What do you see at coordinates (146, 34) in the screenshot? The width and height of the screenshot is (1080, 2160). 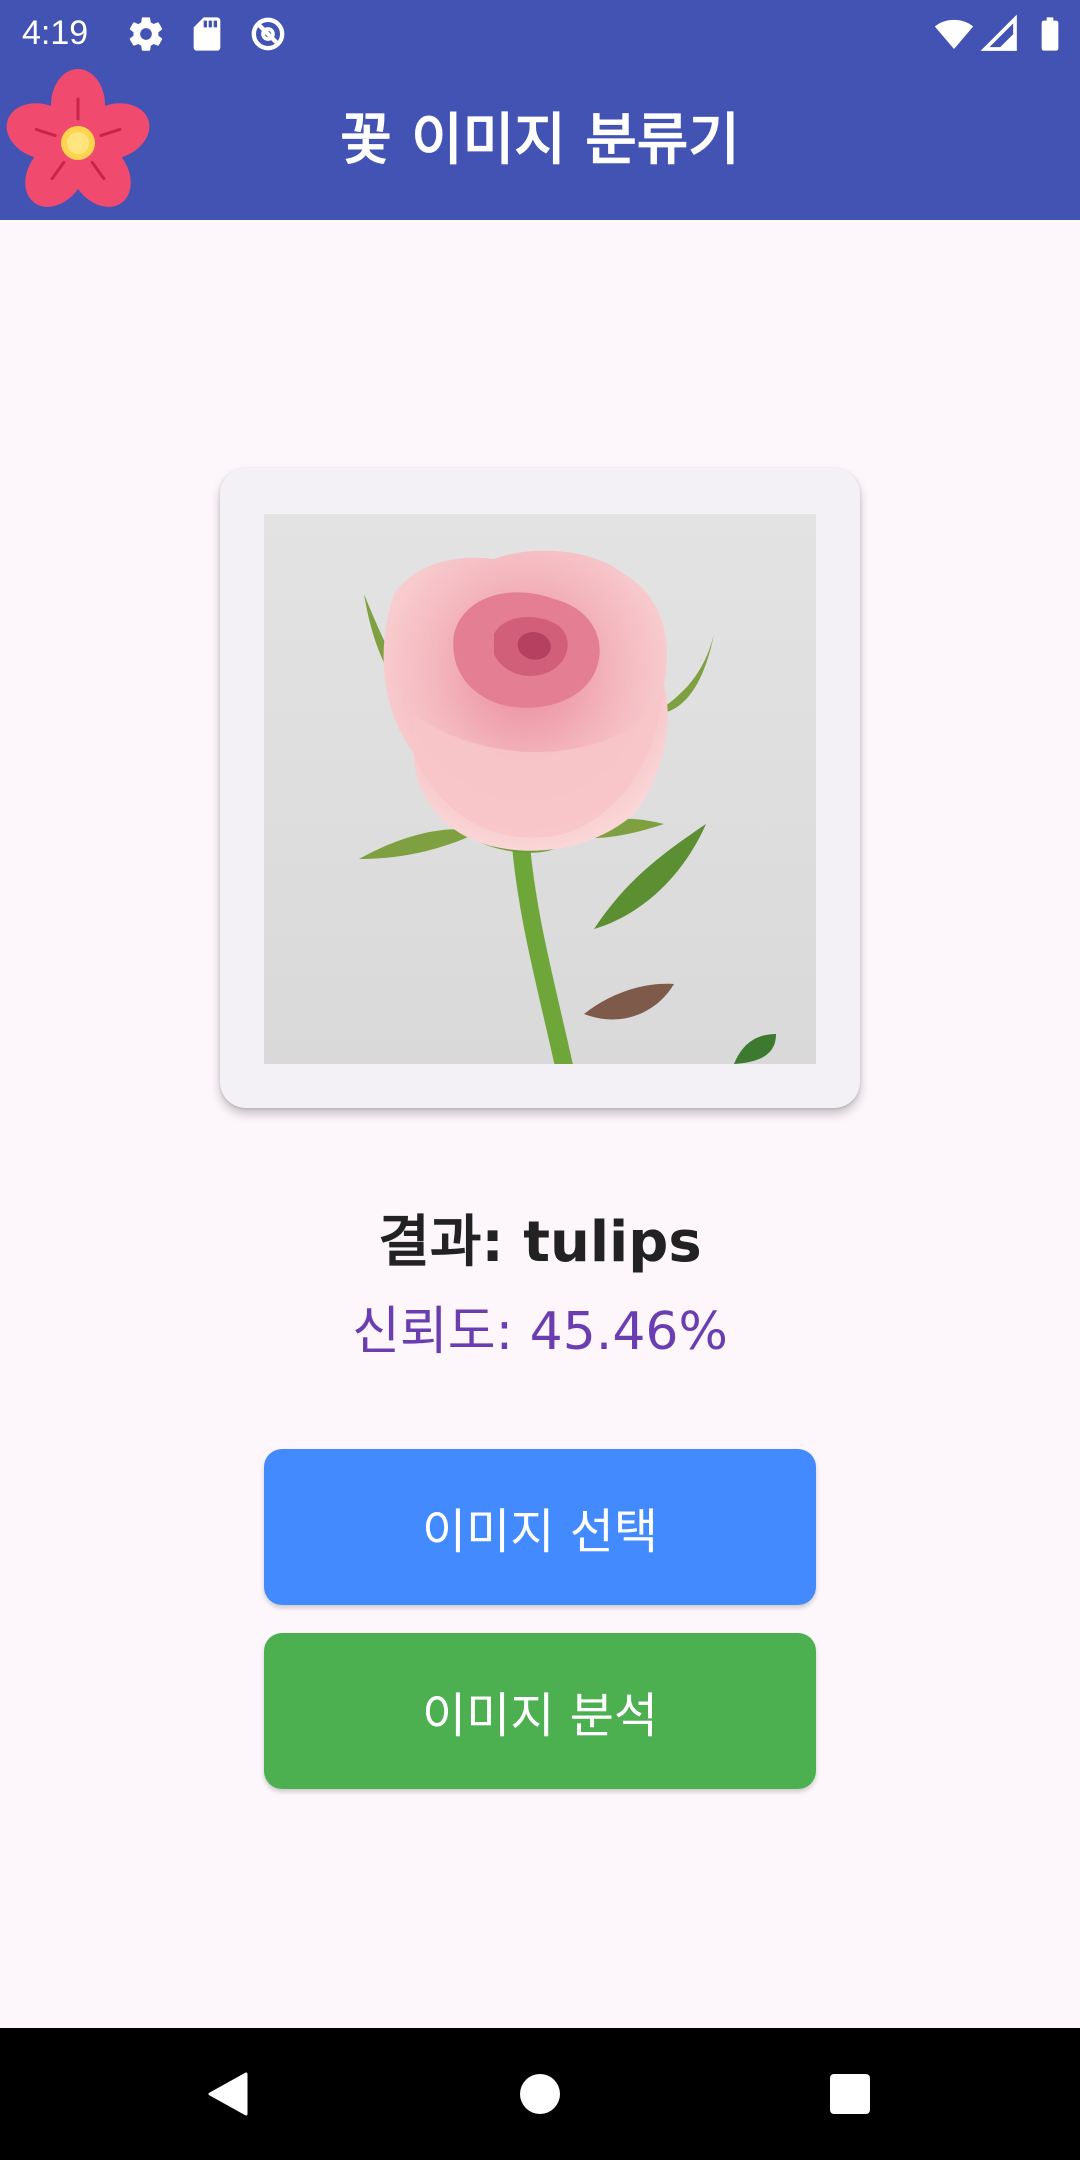 I see `settings-icon` at bounding box center [146, 34].